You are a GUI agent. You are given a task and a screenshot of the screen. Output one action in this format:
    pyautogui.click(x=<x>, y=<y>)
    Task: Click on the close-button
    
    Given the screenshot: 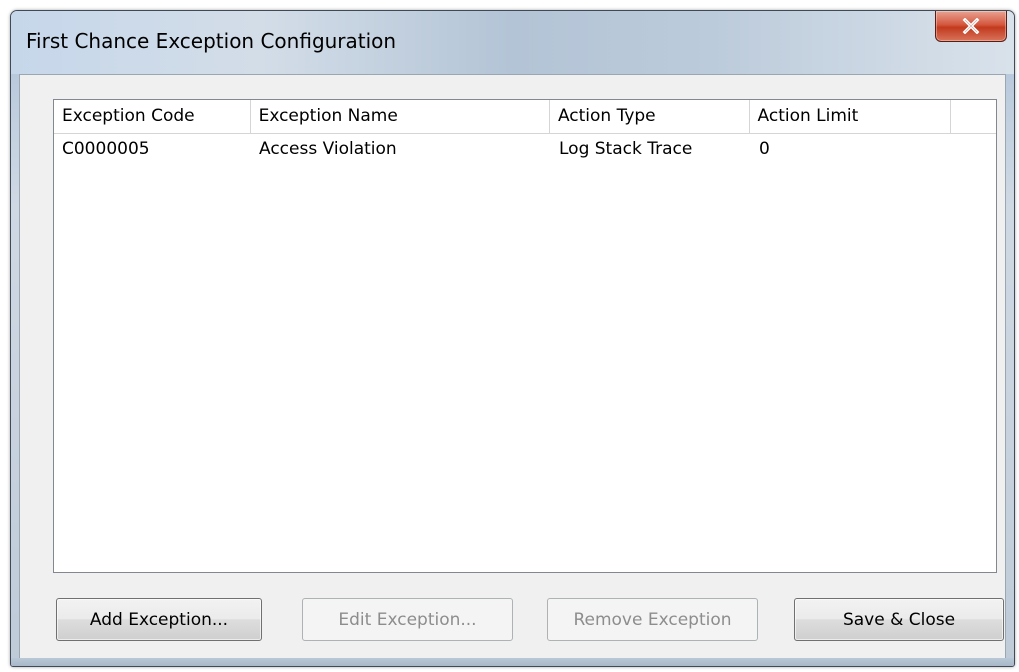 What is the action you would take?
    pyautogui.click(x=971, y=26)
    